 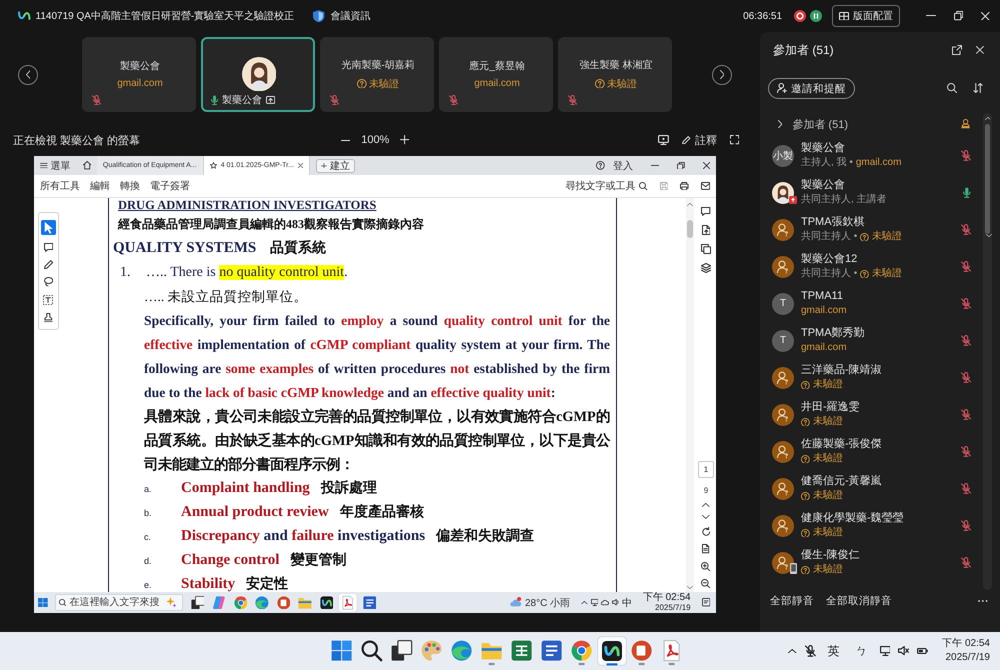 What do you see at coordinates (55, 165) in the screenshot?
I see `menu-button: 選單` at bounding box center [55, 165].